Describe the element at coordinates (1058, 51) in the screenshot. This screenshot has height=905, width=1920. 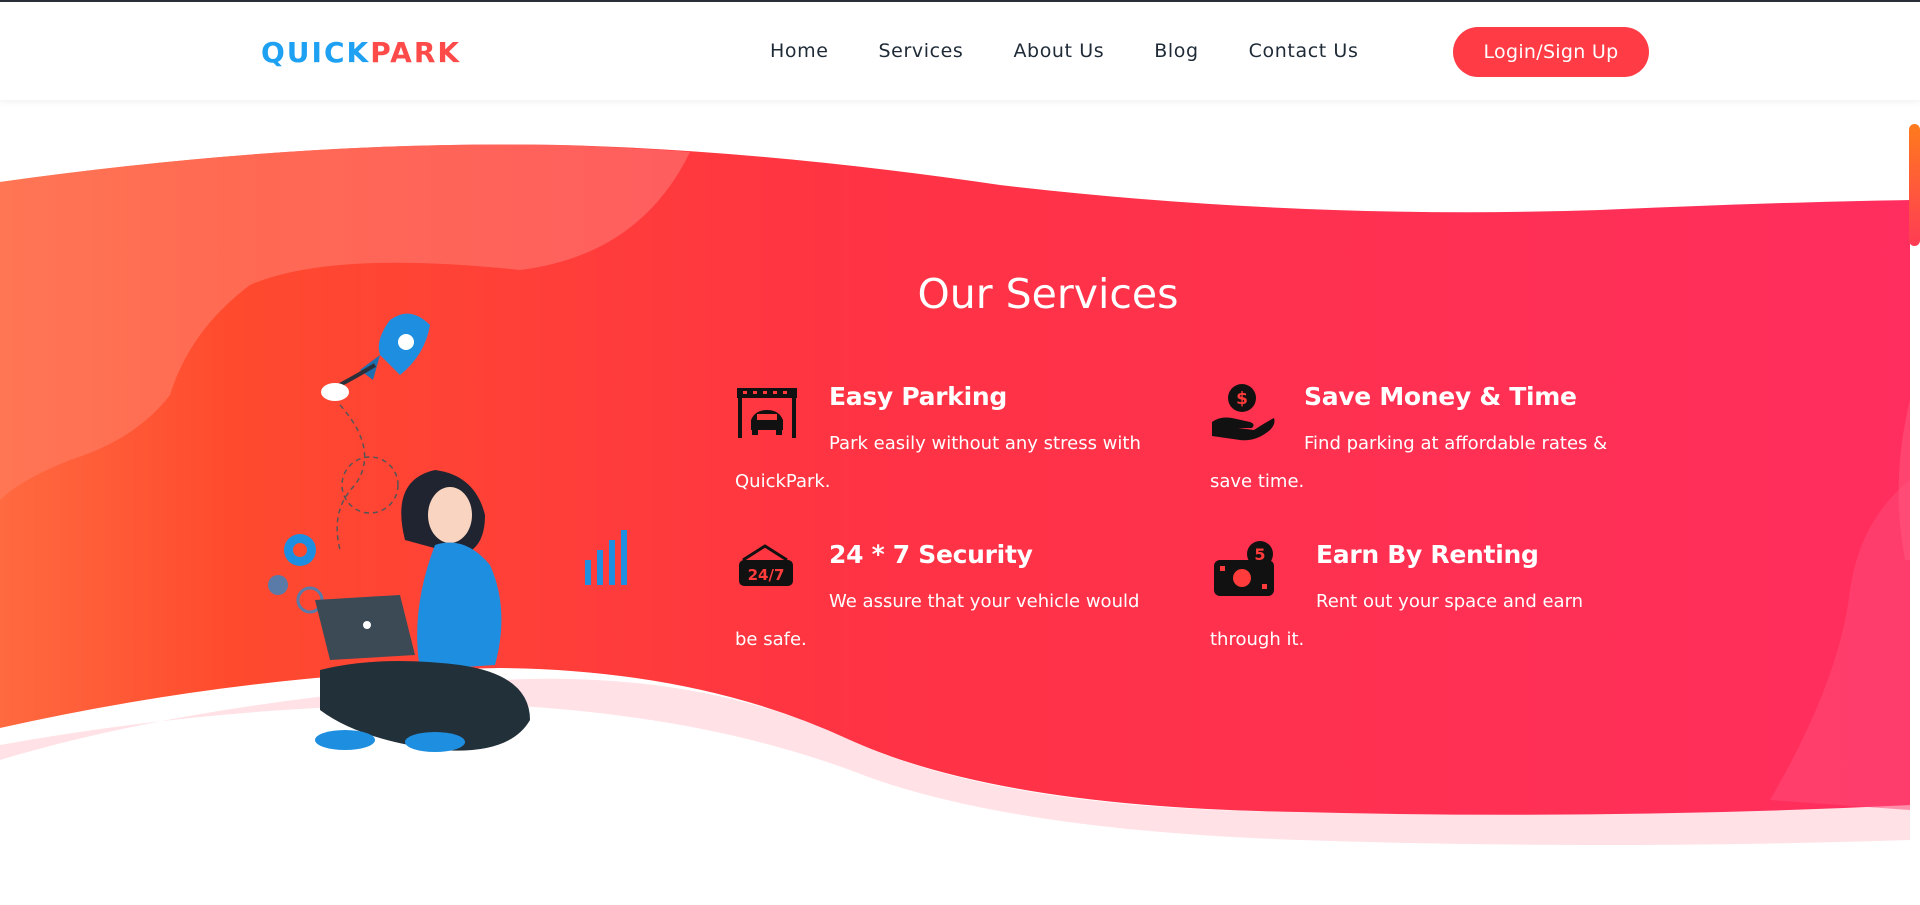
I see `nav-about-us: About Us` at that location.